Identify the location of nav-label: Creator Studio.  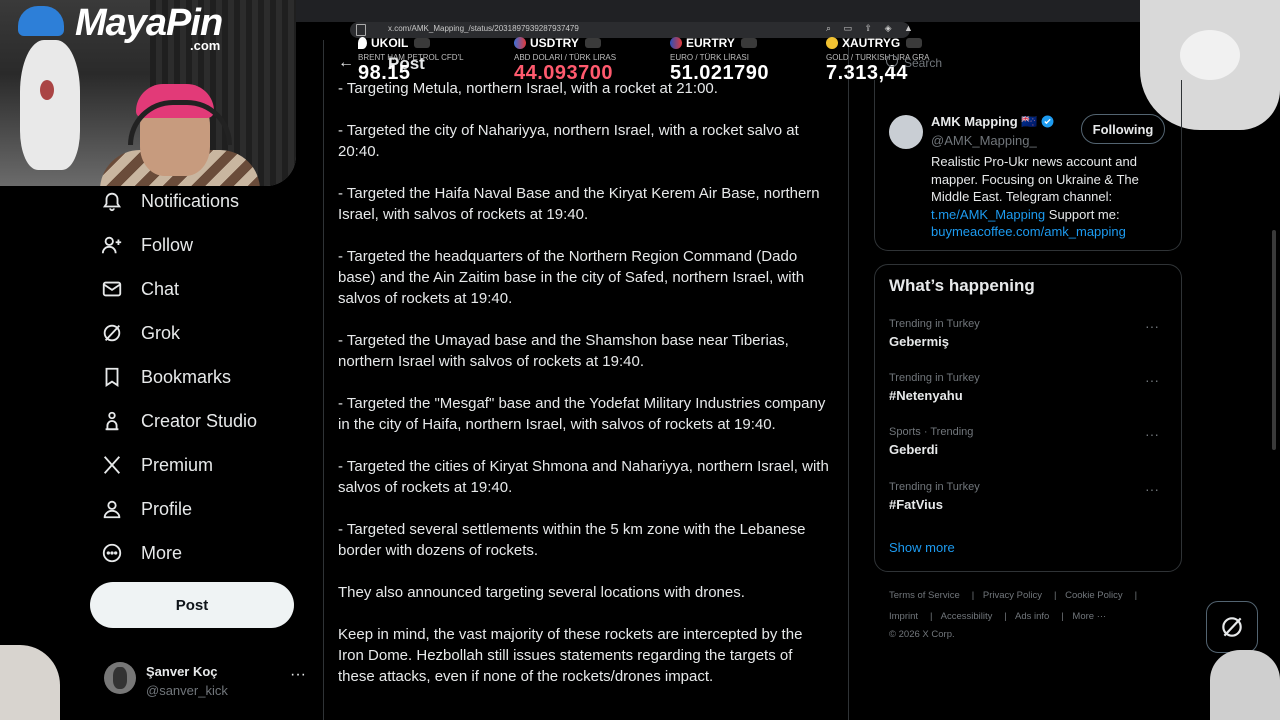
(199, 420).